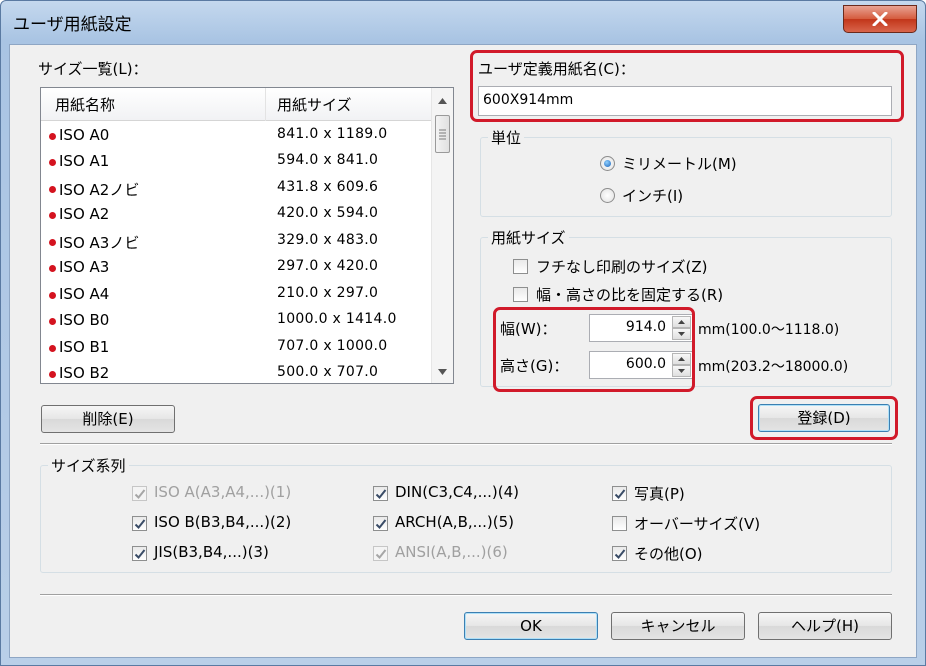 This screenshot has height=666, width=926. Describe the element at coordinates (236, 322) in the screenshot. I see `list-item: ISO B0 1000.0 x 1414.0` at that location.